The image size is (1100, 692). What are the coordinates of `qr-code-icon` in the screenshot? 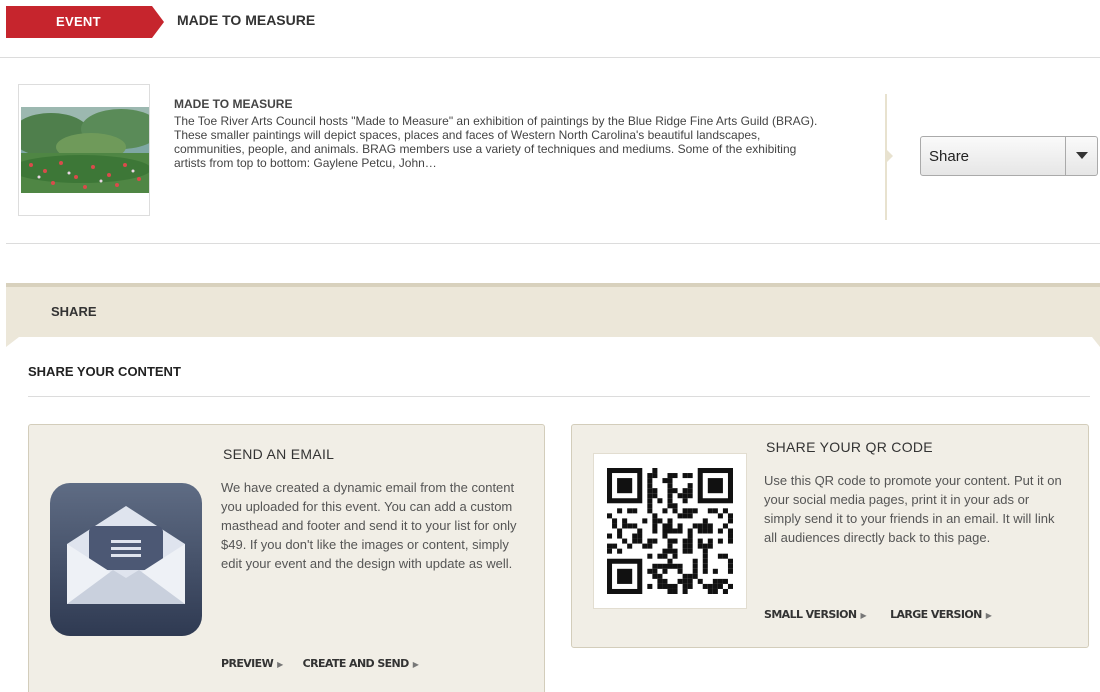 It's located at (670, 531).